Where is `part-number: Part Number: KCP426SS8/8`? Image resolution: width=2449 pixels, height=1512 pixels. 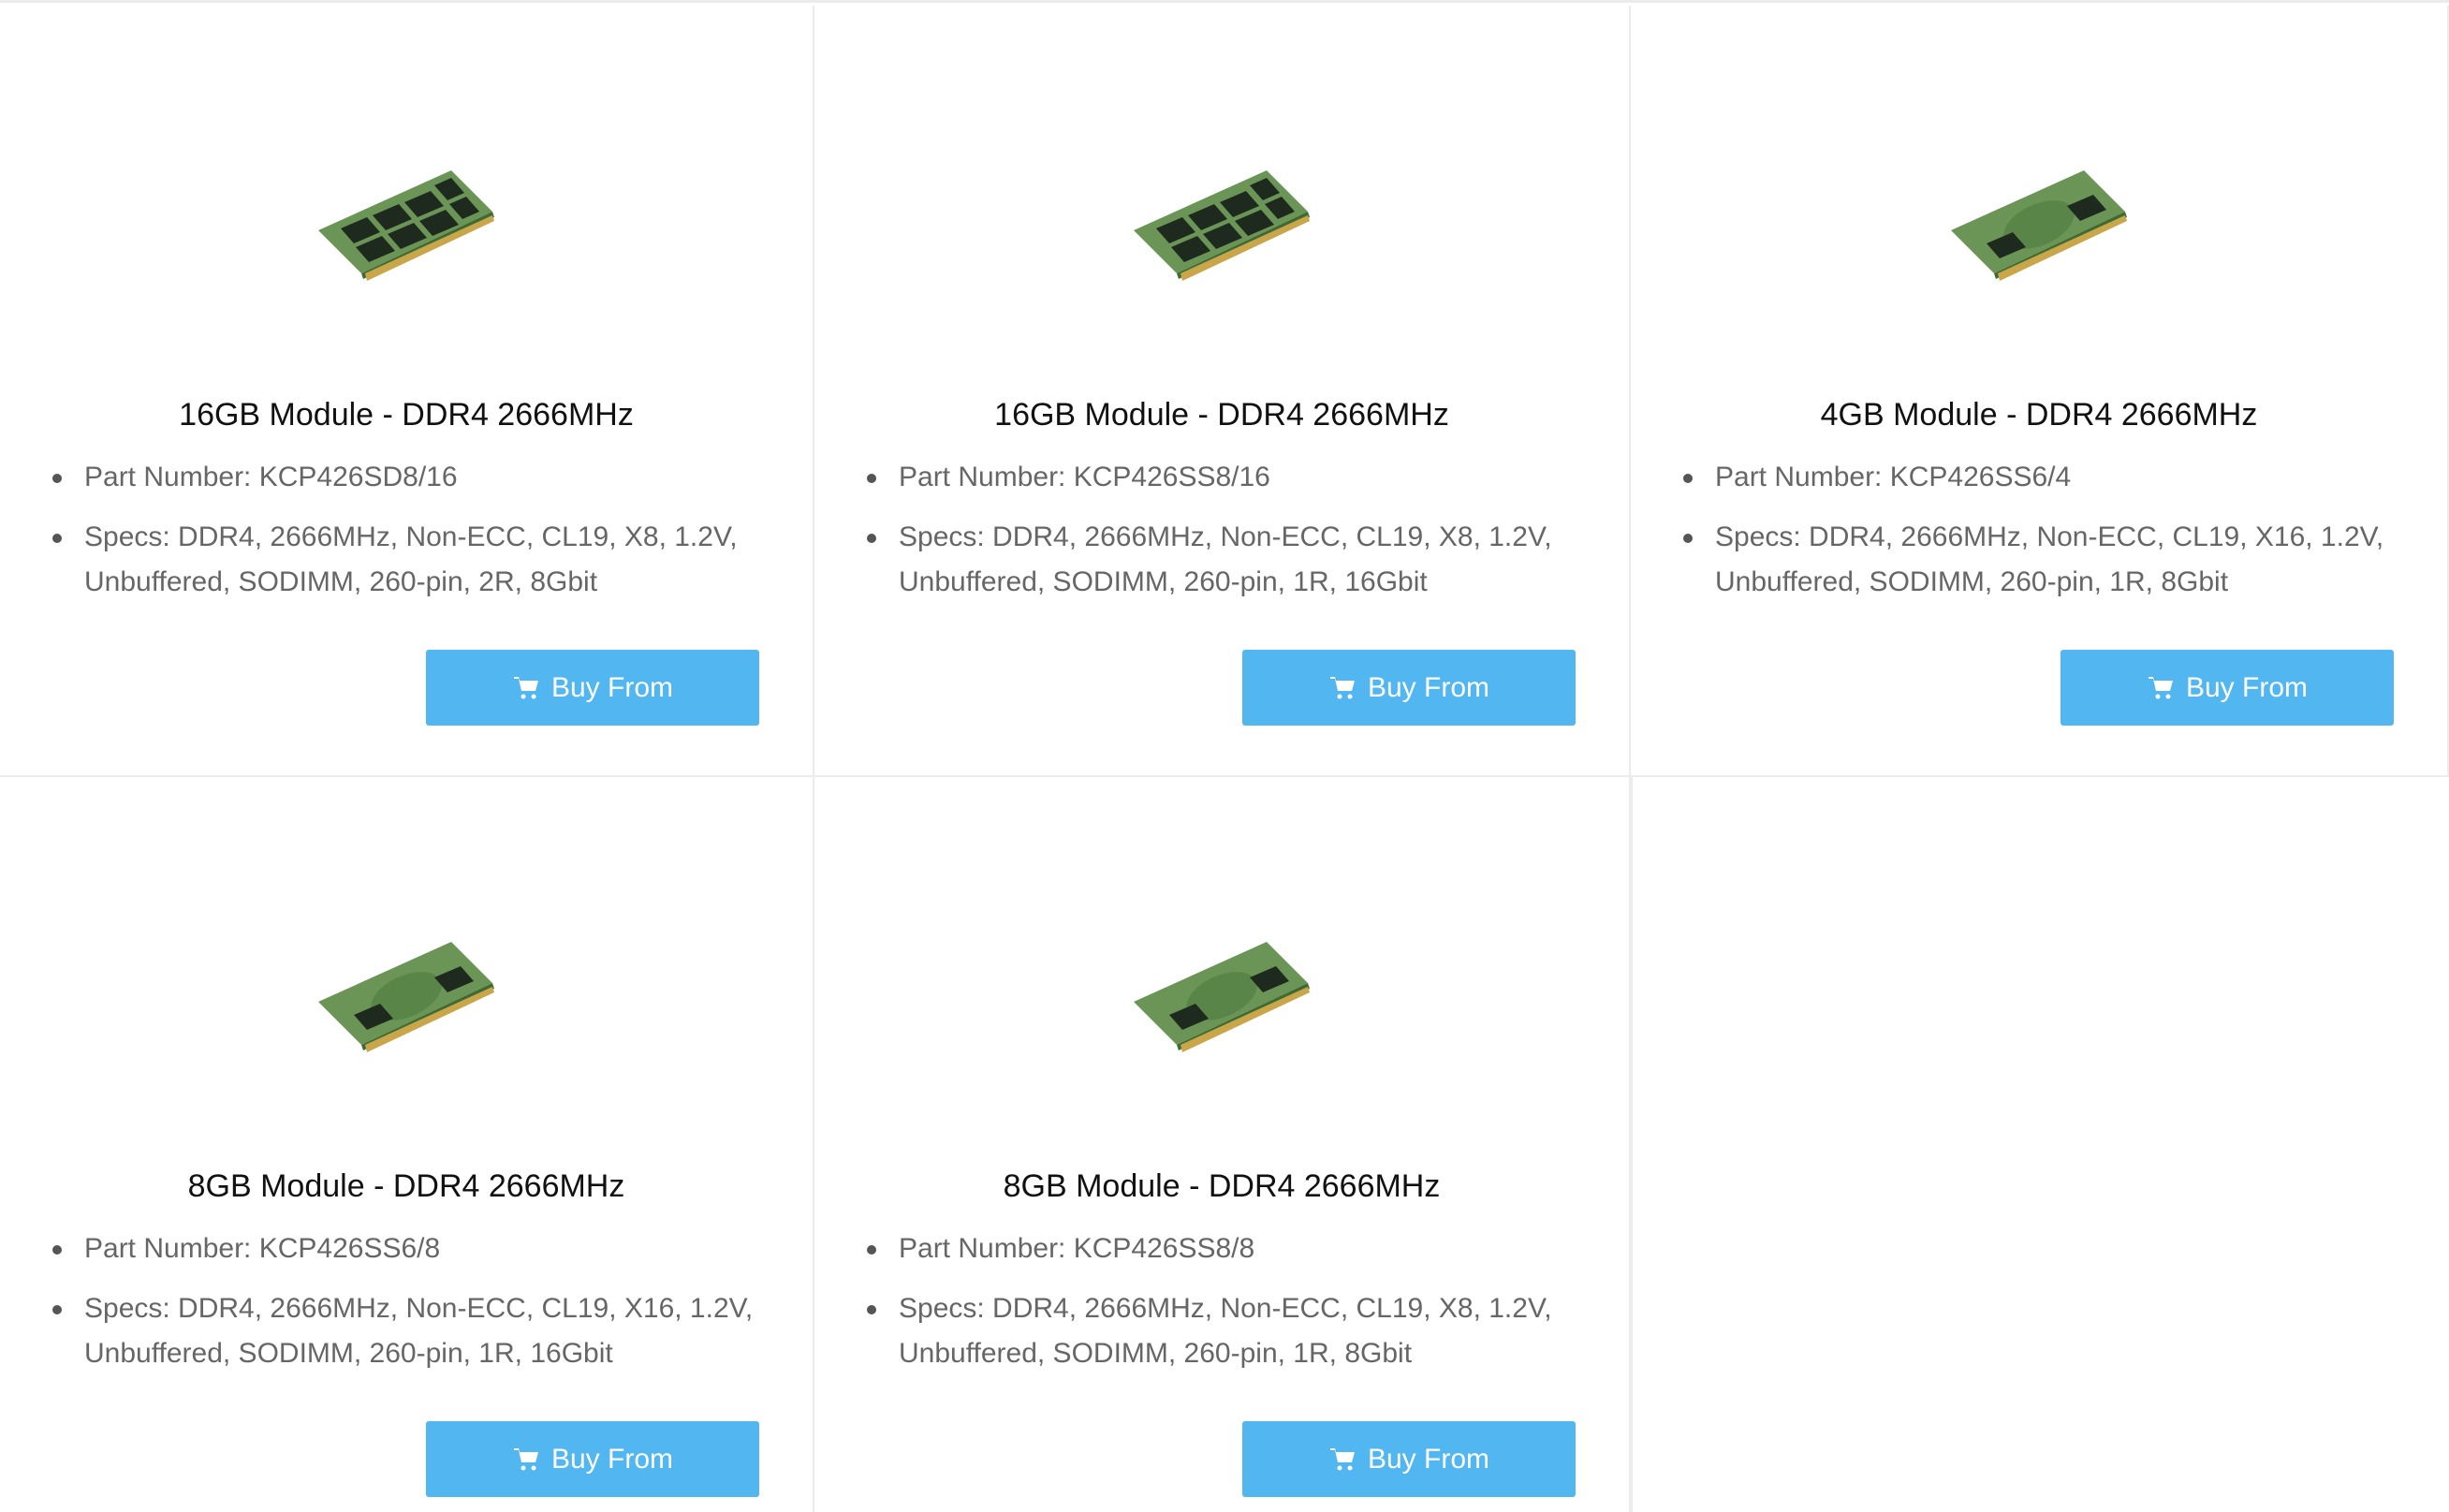
part-number: Part Number: KCP426SS8/8 is located at coordinates (1229, 1248).